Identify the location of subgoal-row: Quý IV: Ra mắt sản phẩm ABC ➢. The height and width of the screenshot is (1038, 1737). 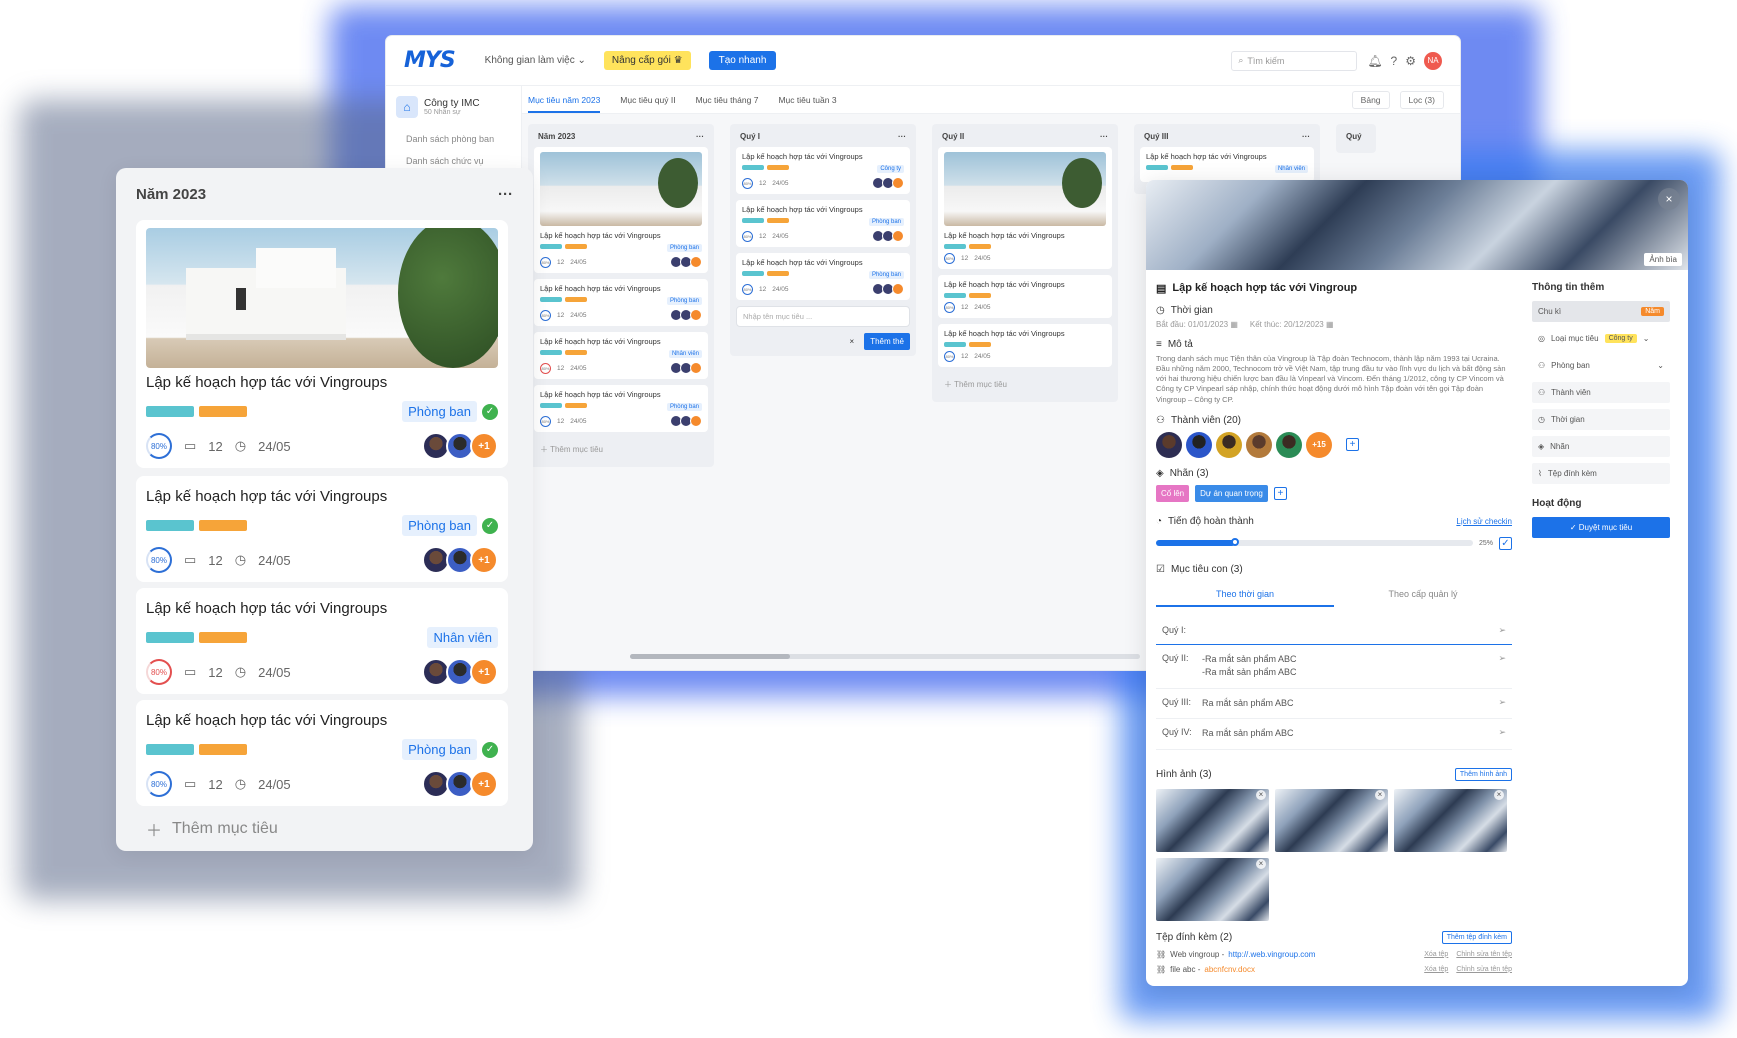
(1334, 734).